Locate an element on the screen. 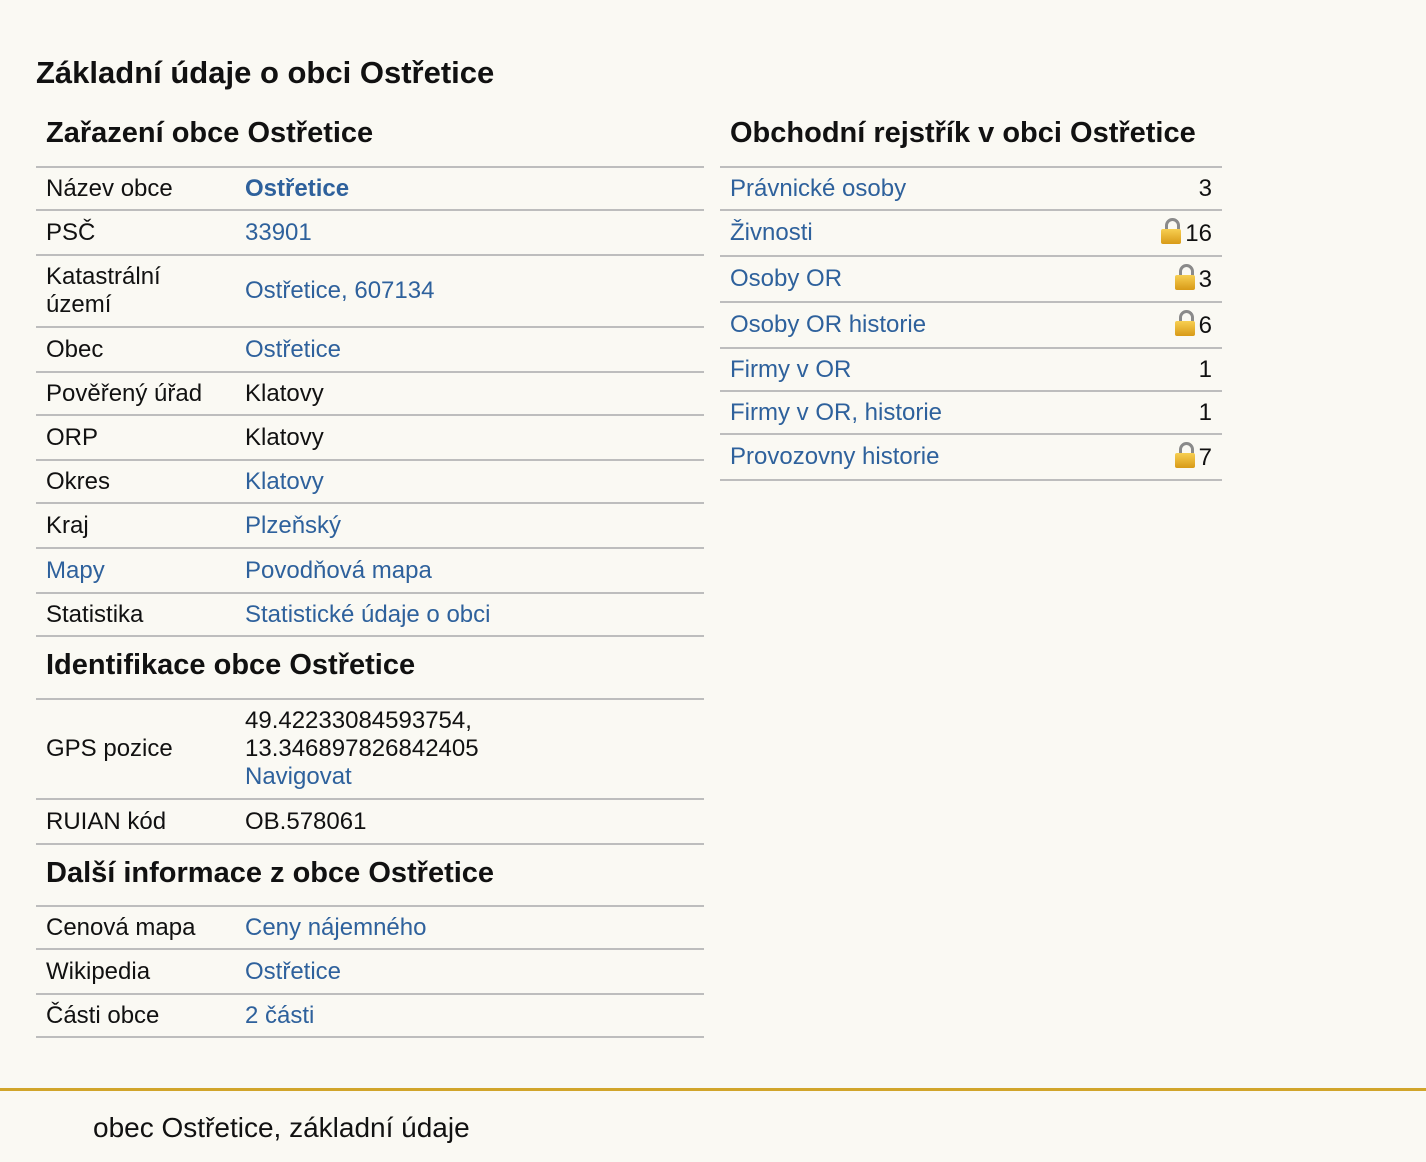 This screenshot has width=1426, height=1162. section-title-identifikace: Identifikace obce Ostřetice is located at coordinates (370, 668).